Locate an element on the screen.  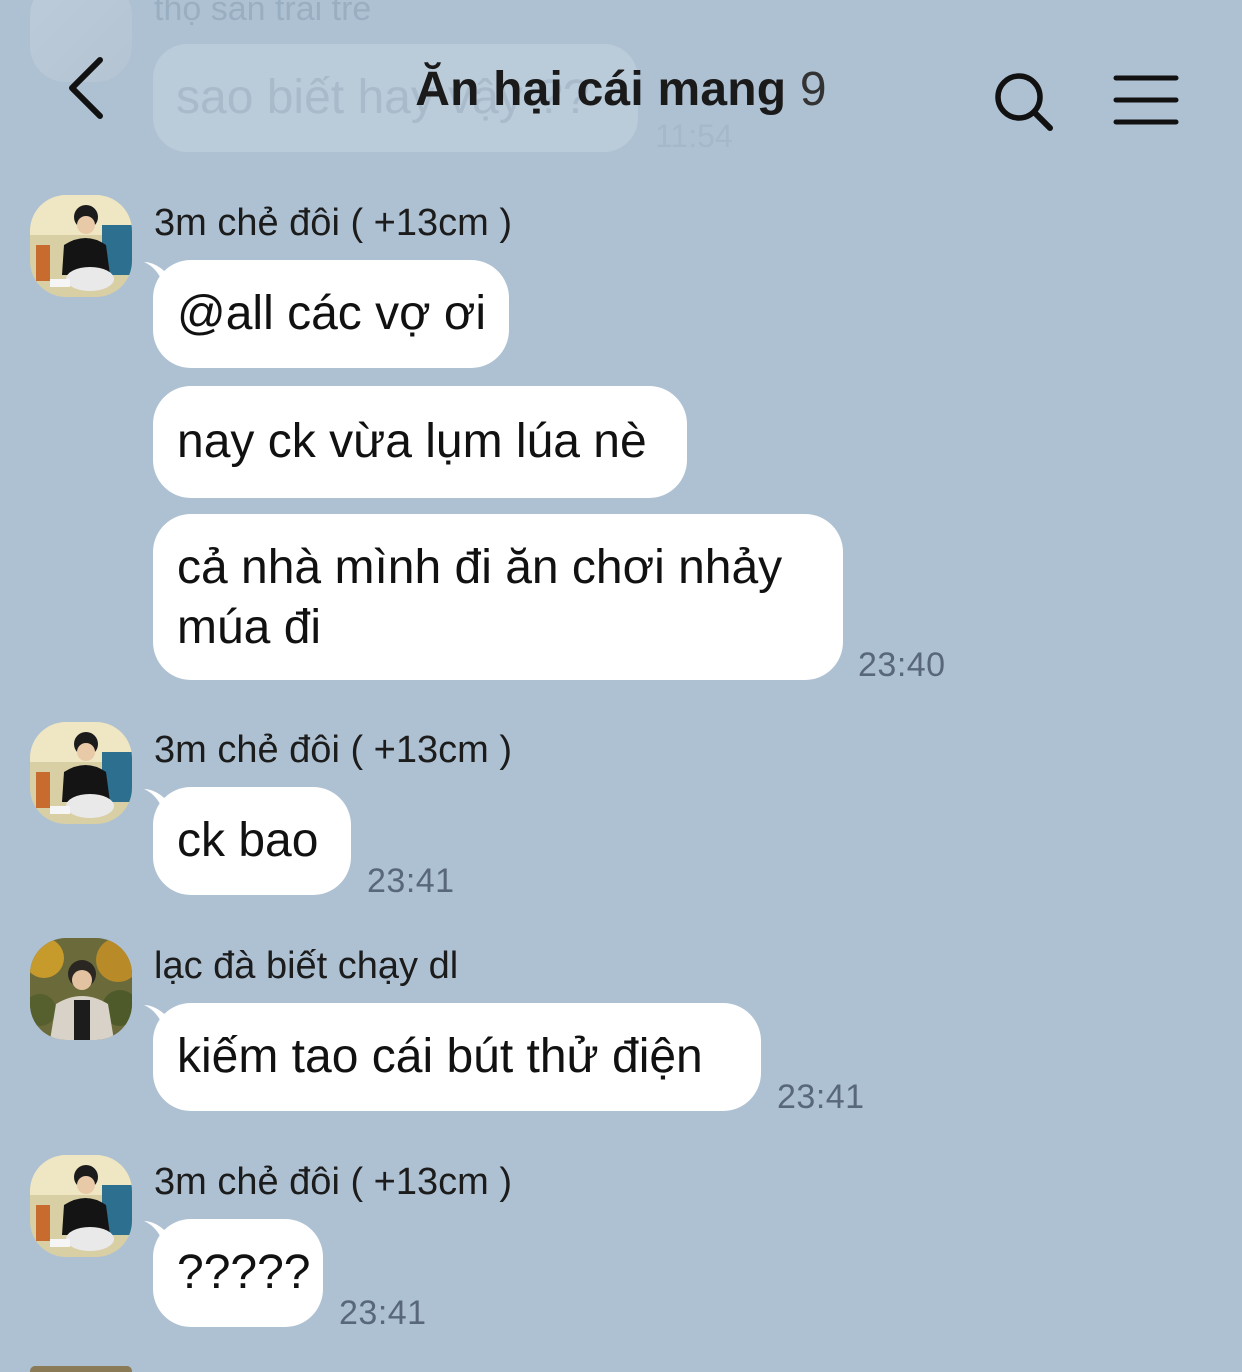
message-text: @all các vợ ơi is located at coordinates (332, 313).